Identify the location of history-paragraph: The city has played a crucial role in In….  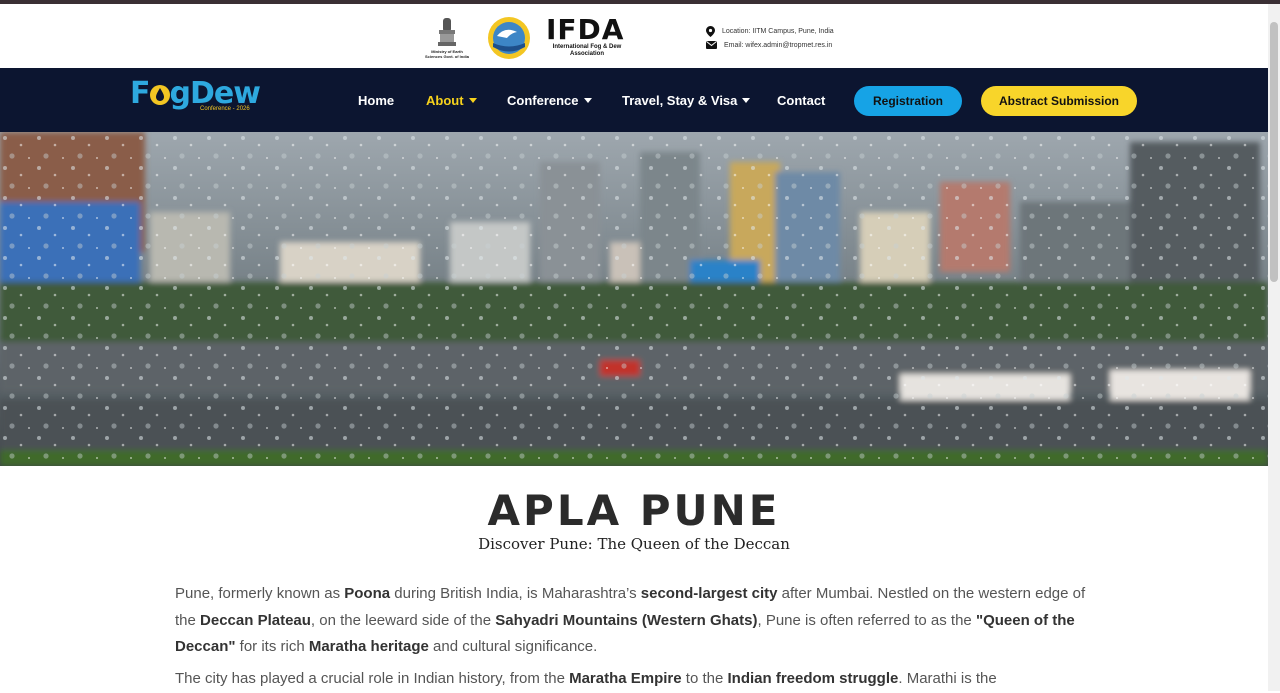
(635, 679).